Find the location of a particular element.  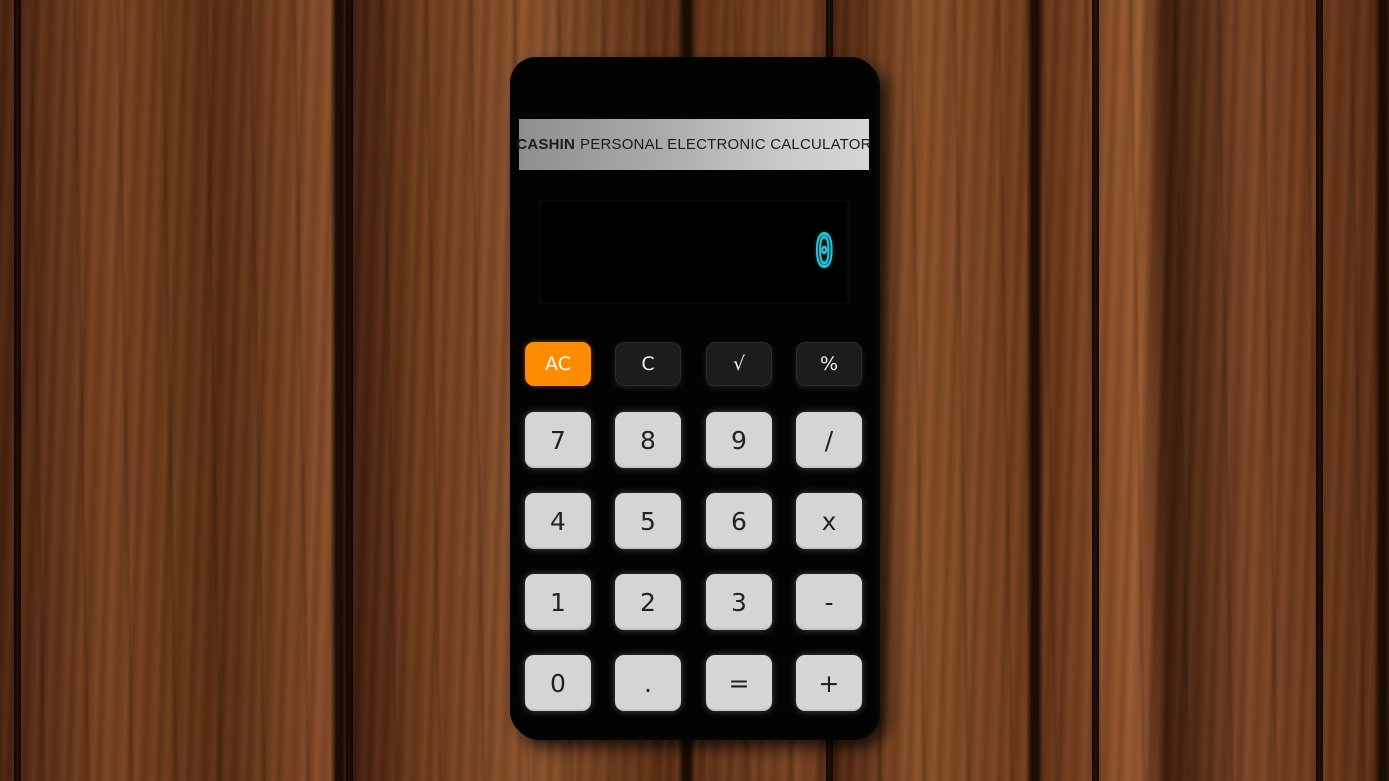

brand-strip: CASHIN PERSONAL ELECTRONIC CALCULATOR is located at coordinates (694, 144).